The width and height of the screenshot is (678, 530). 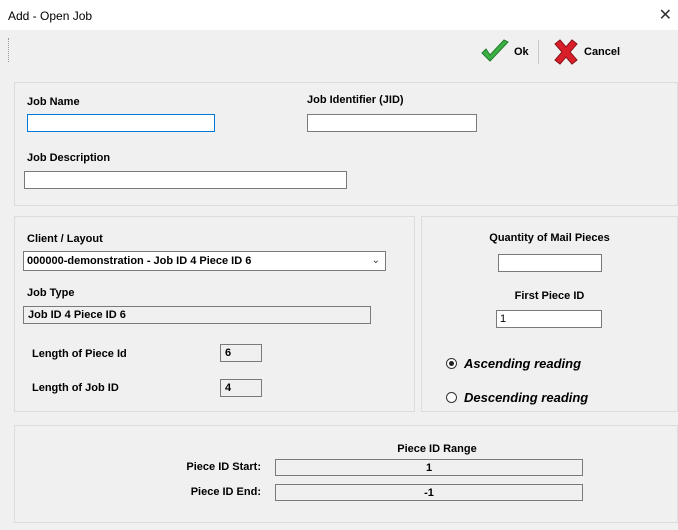 I want to click on piece-id-range-title: Piece ID Range, so click(x=437, y=449).